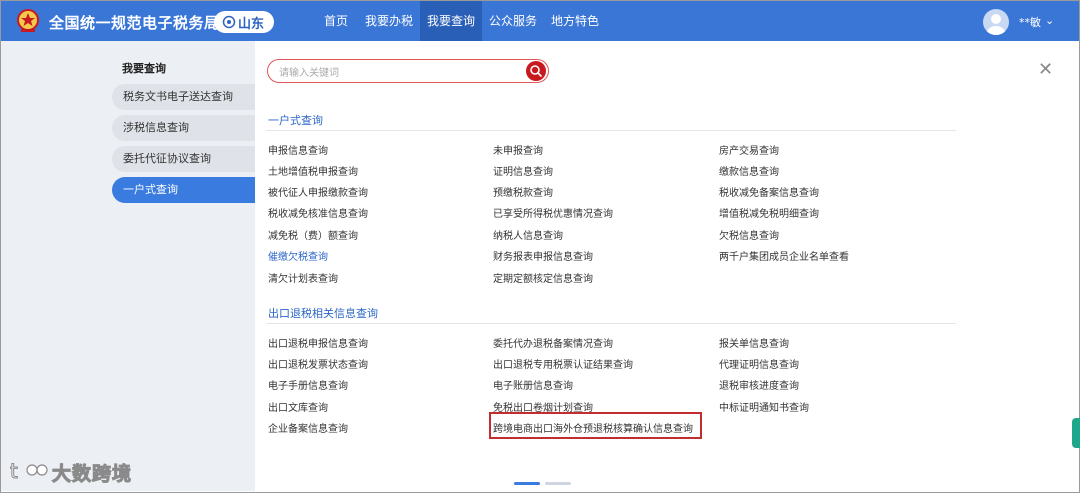 The height and width of the screenshot is (493, 1080). What do you see at coordinates (313, 170) in the screenshot?
I see `link-land-vat-declaration: 土地增值税申报查询` at bounding box center [313, 170].